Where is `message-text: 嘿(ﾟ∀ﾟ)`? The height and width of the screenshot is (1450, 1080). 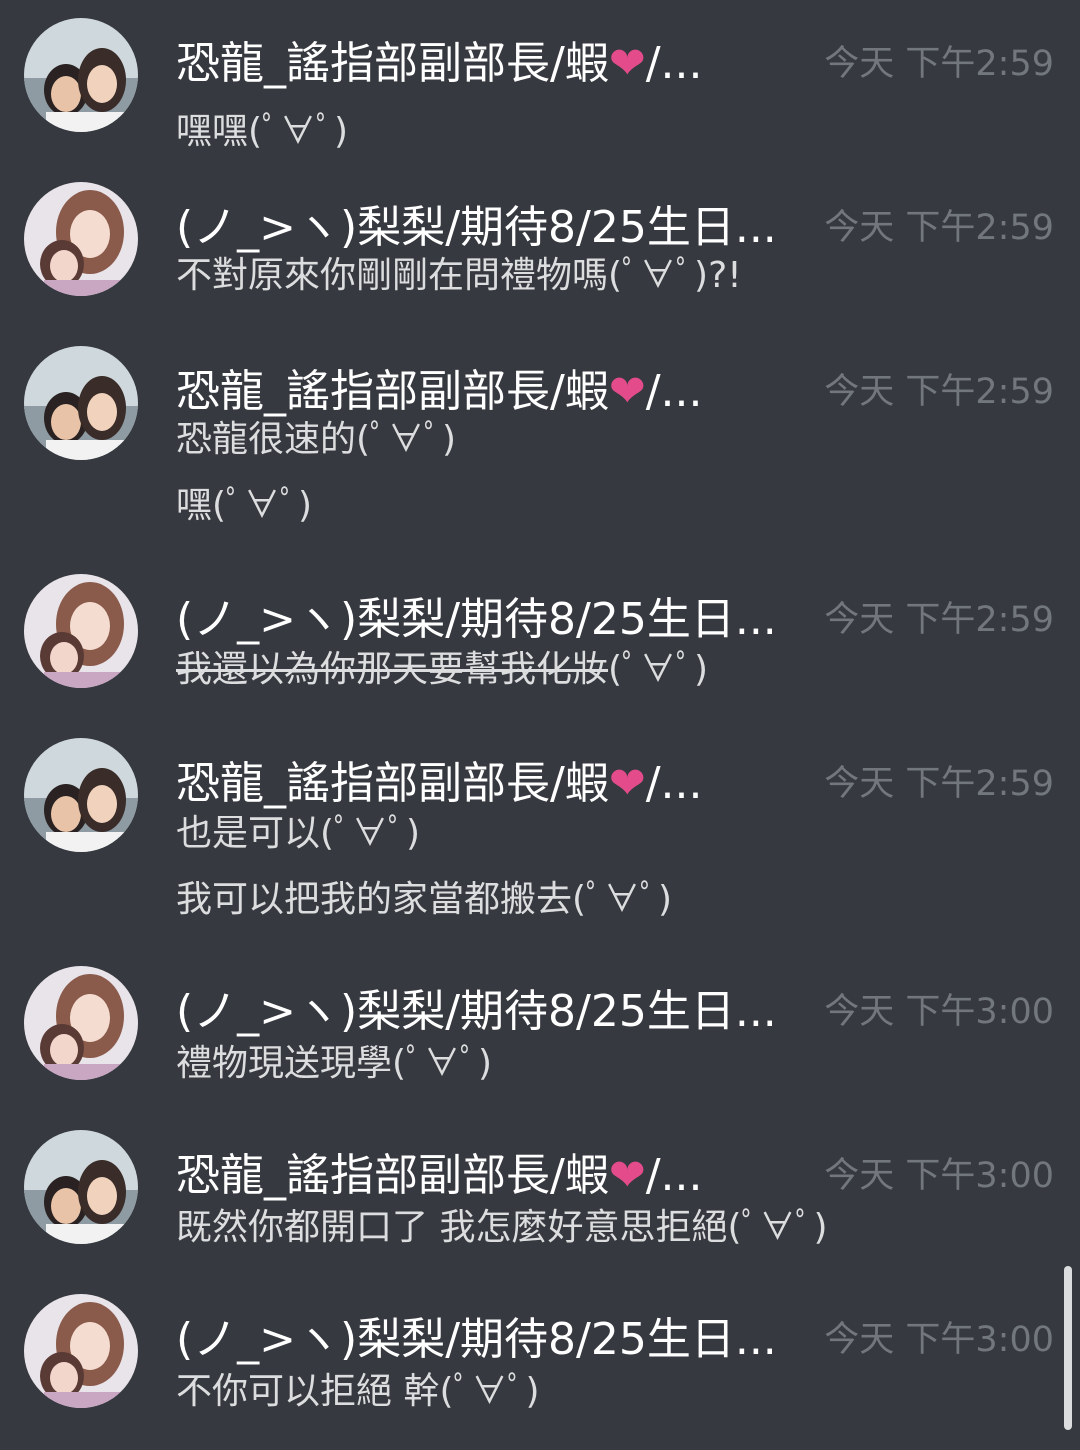
message-text: 嘿(ﾟ∀ﾟ) is located at coordinates (244, 505).